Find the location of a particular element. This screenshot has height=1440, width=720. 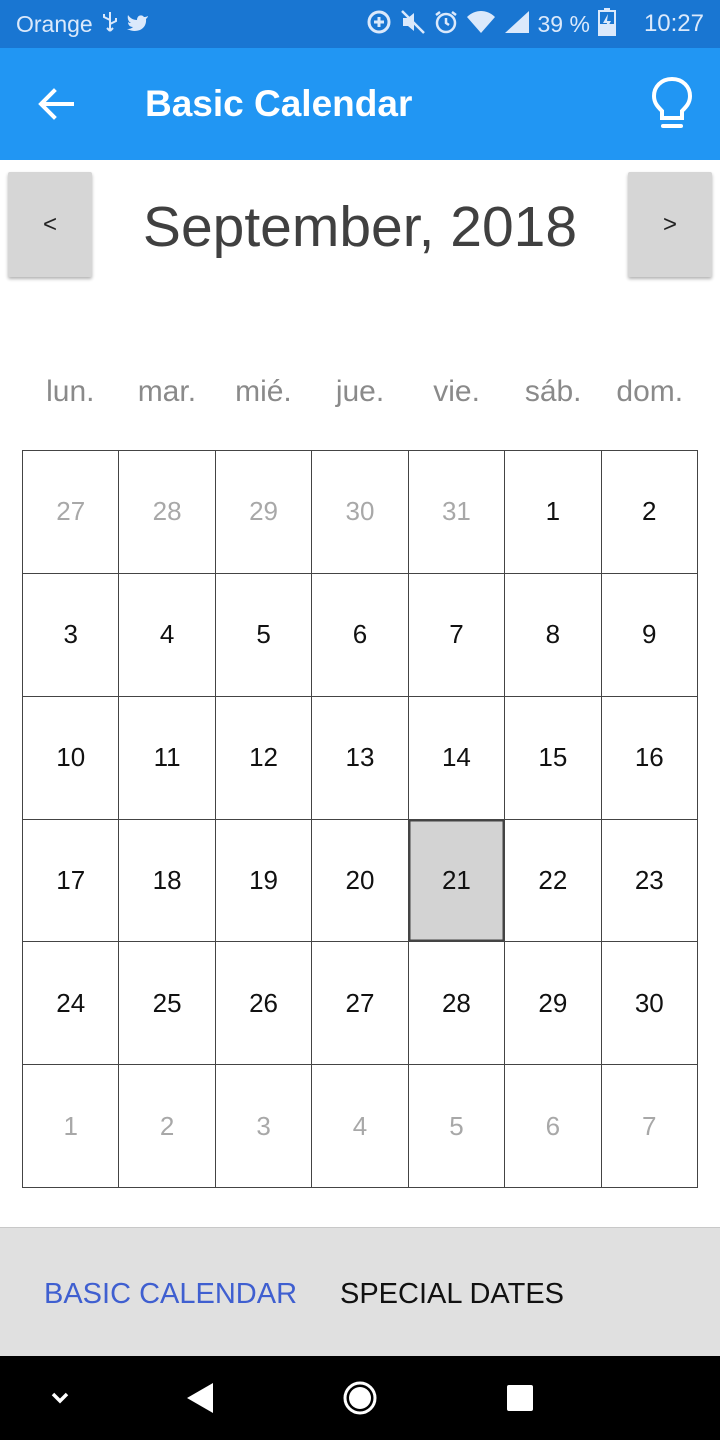

day-cell: 24 is located at coordinates (71, 1004).